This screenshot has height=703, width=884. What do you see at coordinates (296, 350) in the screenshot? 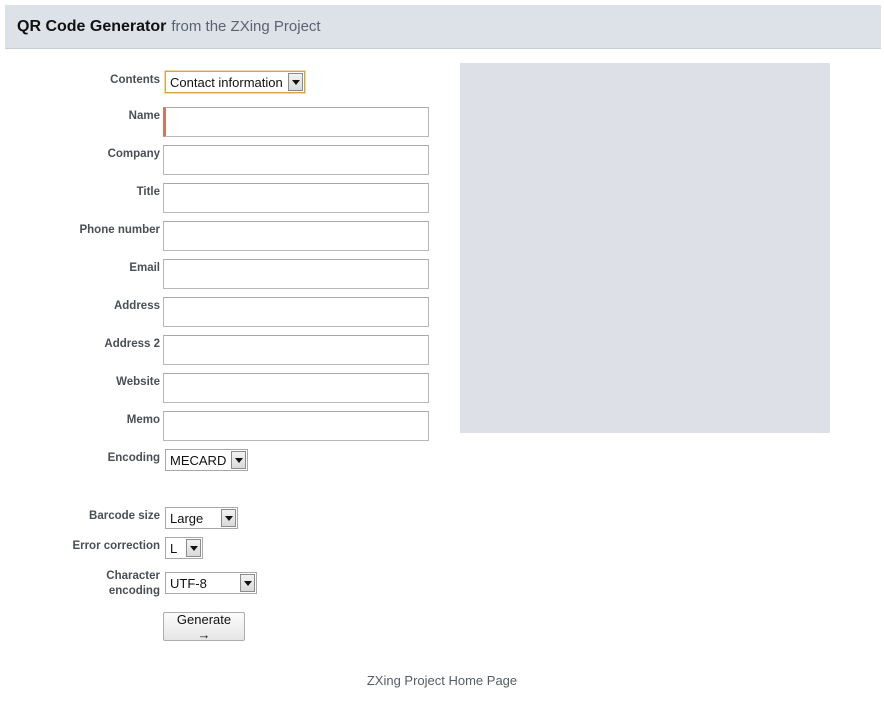
I see `address-2-field` at bounding box center [296, 350].